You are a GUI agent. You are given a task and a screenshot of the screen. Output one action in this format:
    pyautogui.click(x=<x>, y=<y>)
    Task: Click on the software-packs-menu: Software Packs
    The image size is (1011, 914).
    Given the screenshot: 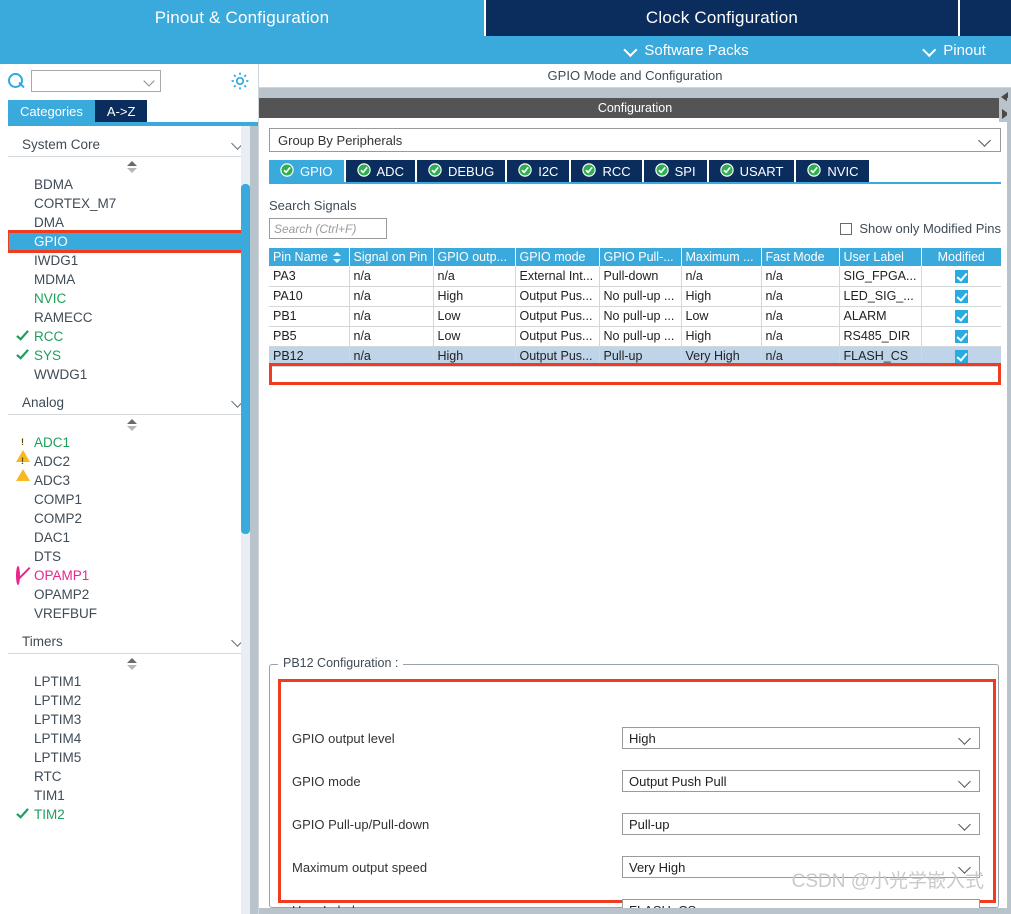 What is the action you would take?
    pyautogui.click(x=686, y=50)
    